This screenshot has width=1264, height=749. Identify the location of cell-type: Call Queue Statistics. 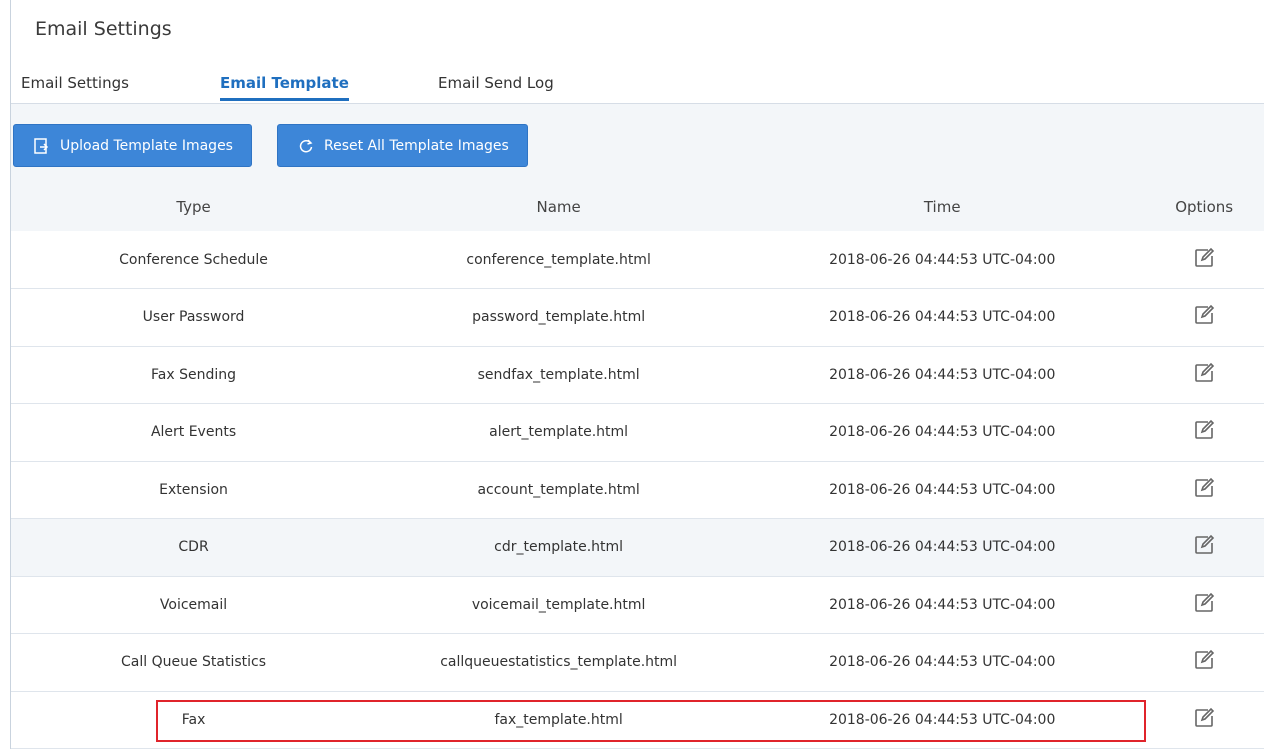
(194, 662).